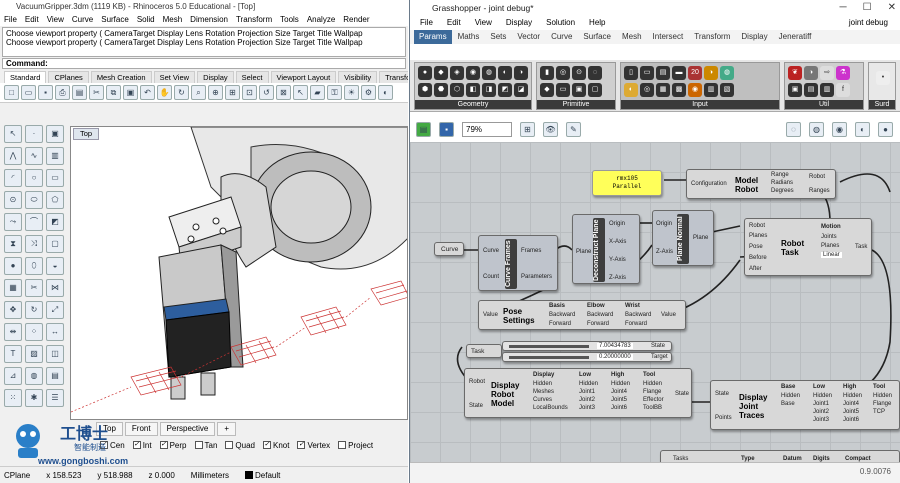  Describe the element at coordinates (843, 7) in the screenshot. I see `minimize-icon: ─` at that location.